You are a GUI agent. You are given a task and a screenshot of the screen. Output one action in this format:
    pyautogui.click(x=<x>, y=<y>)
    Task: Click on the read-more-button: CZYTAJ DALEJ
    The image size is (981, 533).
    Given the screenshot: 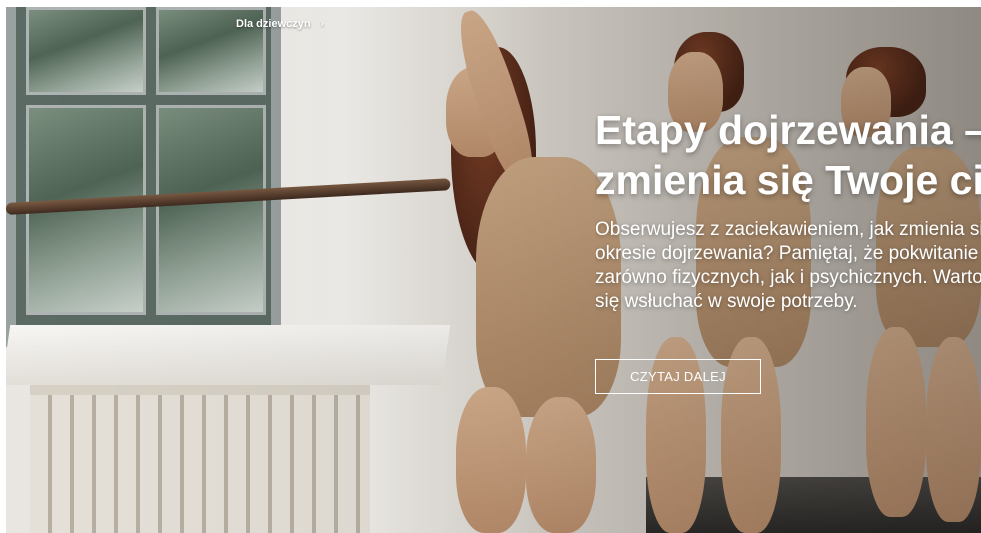 What is the action you would take?
    pyautogui.click(x=678, y=376)
    